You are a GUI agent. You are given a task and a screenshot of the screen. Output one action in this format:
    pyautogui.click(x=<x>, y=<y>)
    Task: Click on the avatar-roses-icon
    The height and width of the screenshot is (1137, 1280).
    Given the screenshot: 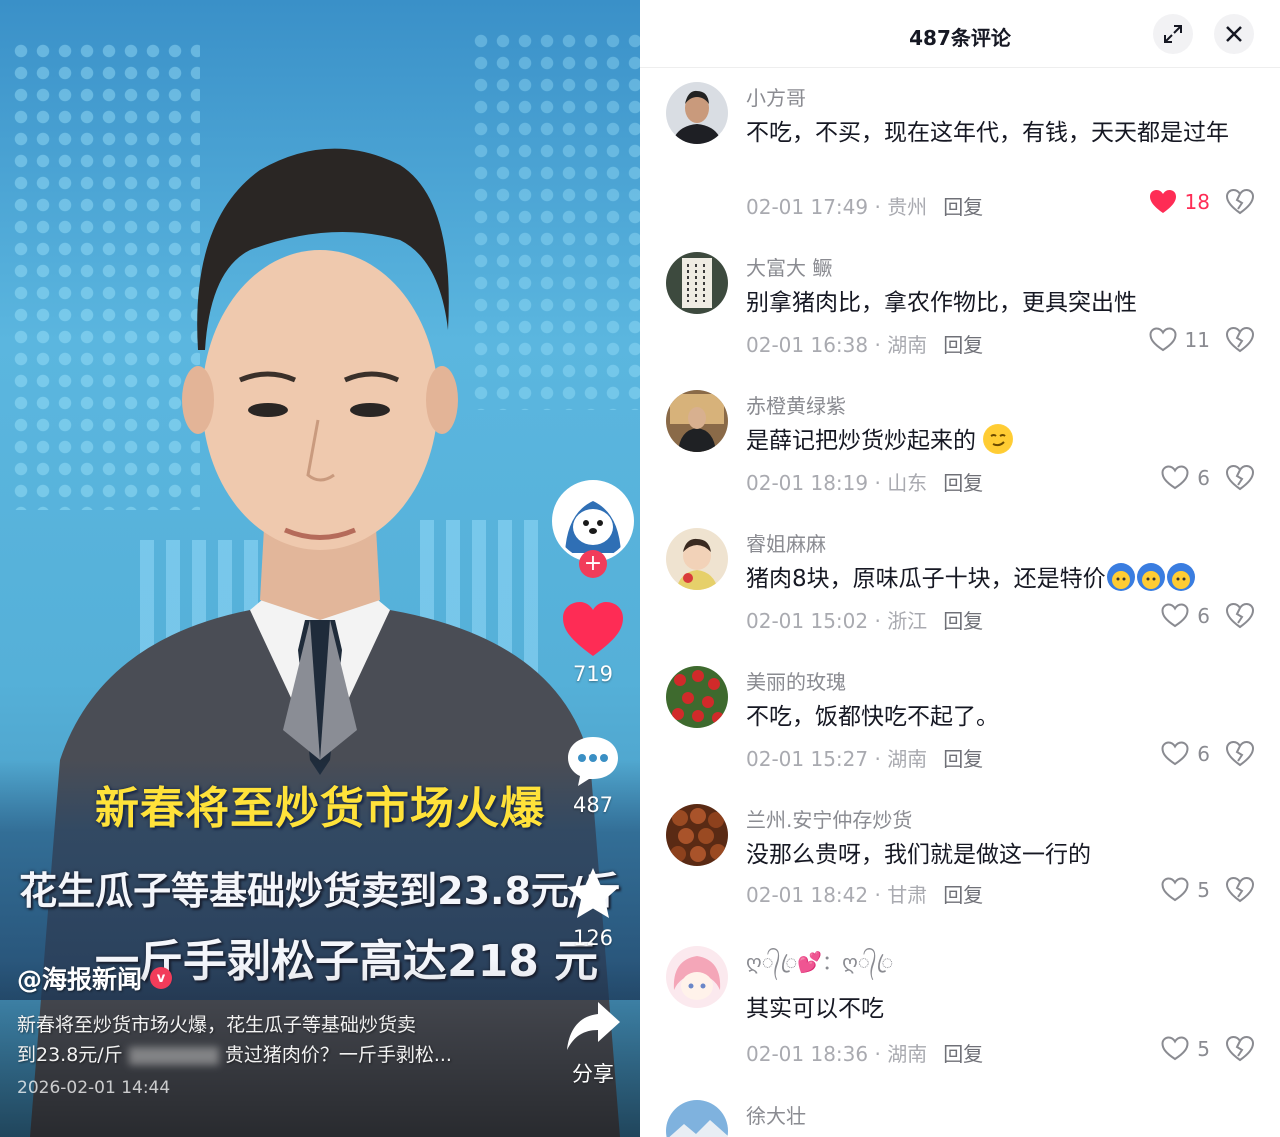 What is the action you would take?
    pyautogui.click(x=697, y=697)
    